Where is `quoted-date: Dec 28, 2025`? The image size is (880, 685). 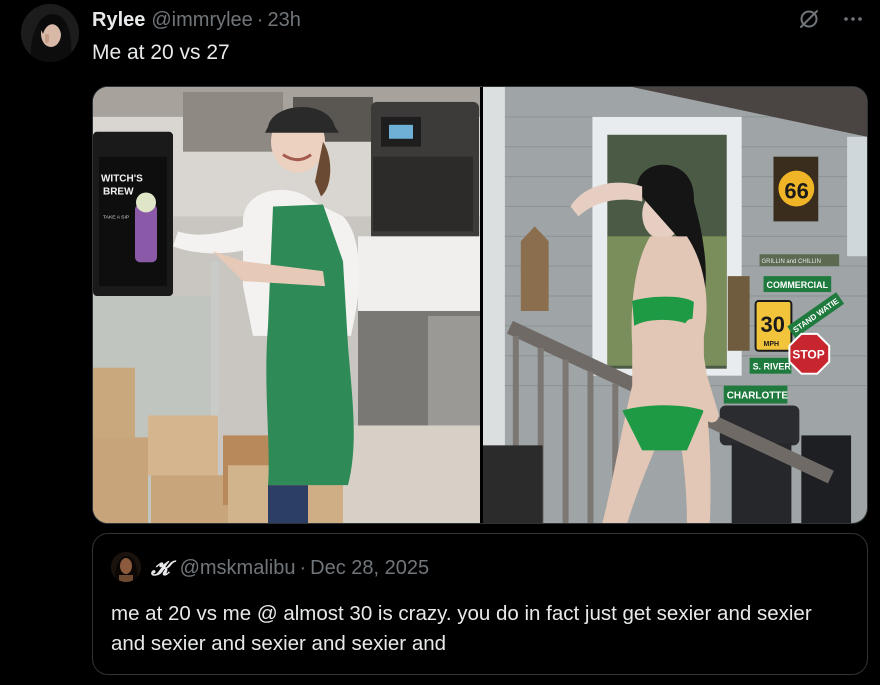
quoted-date: Dec 28, 2025 is located at coordinates (369, 568).